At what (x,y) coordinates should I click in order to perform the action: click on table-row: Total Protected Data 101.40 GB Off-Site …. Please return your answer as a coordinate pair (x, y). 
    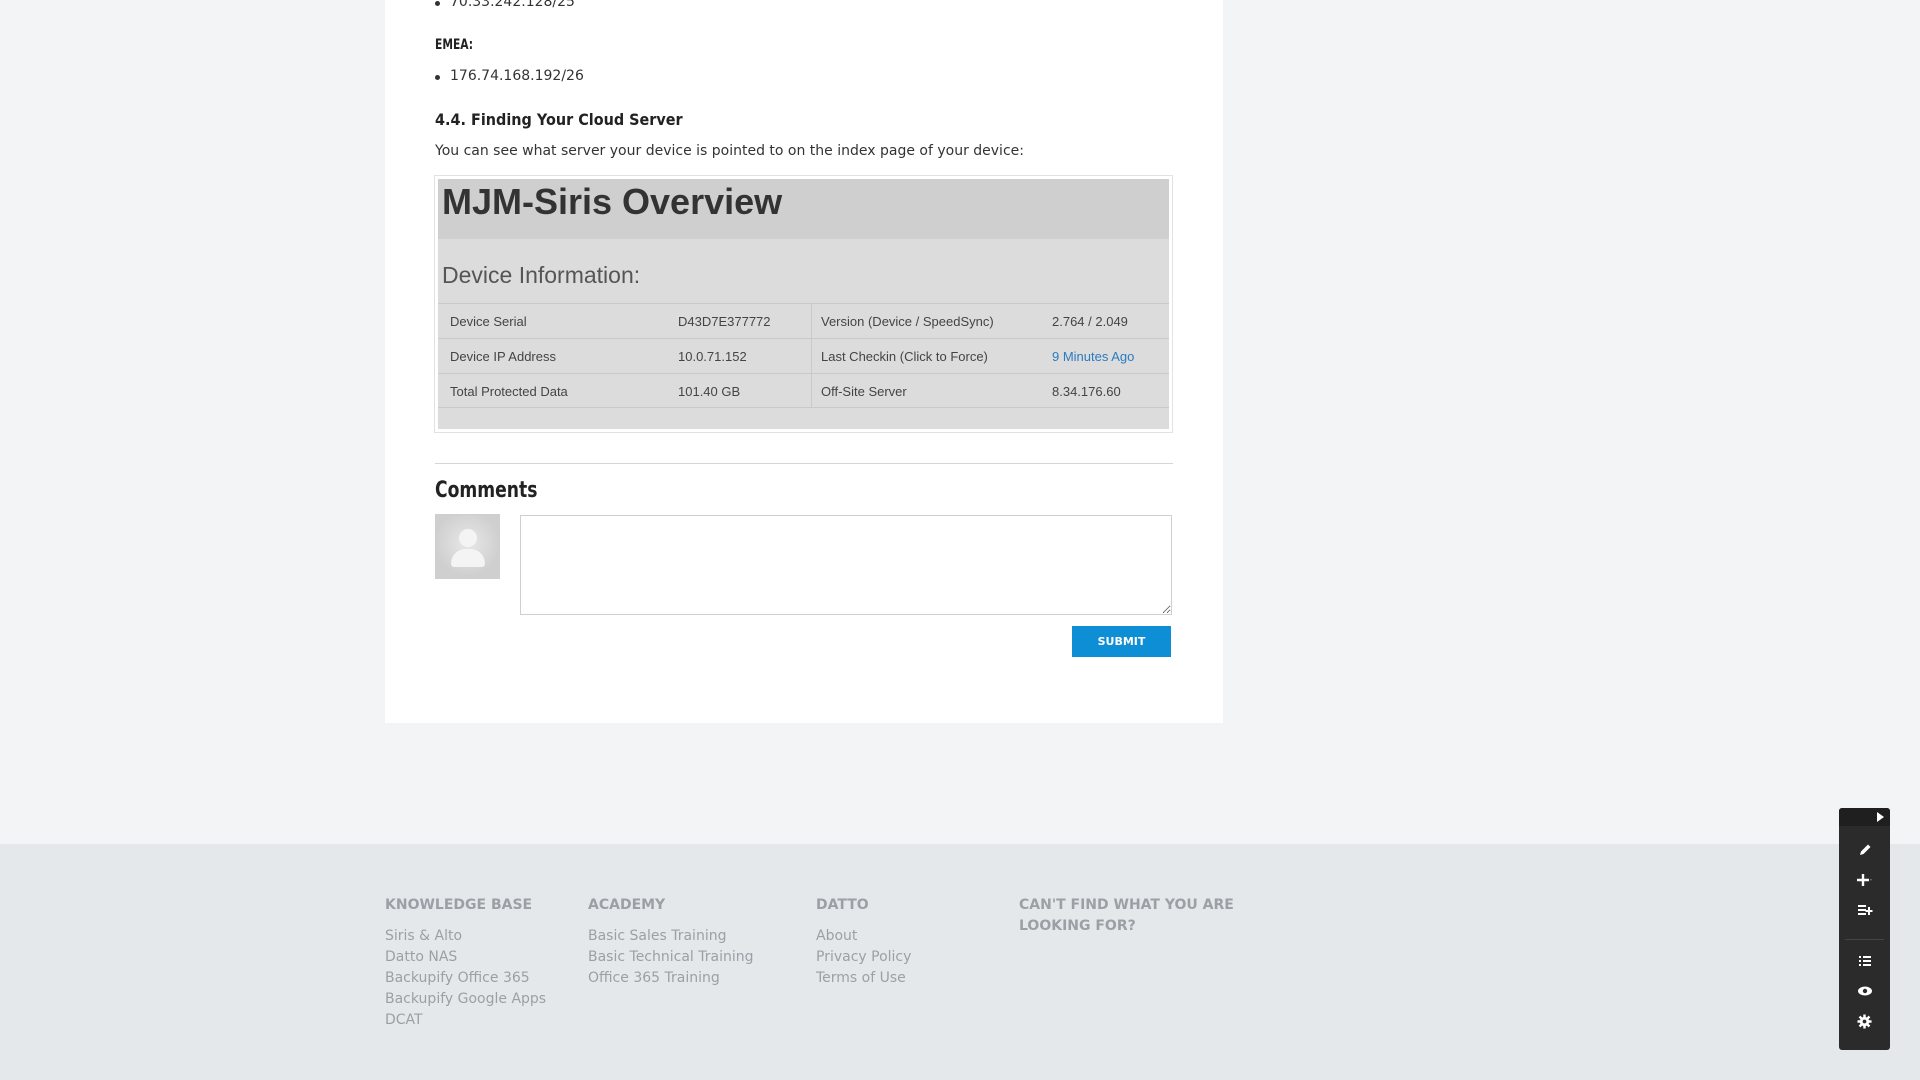
    Looking at the image, I should click on (803, 390).